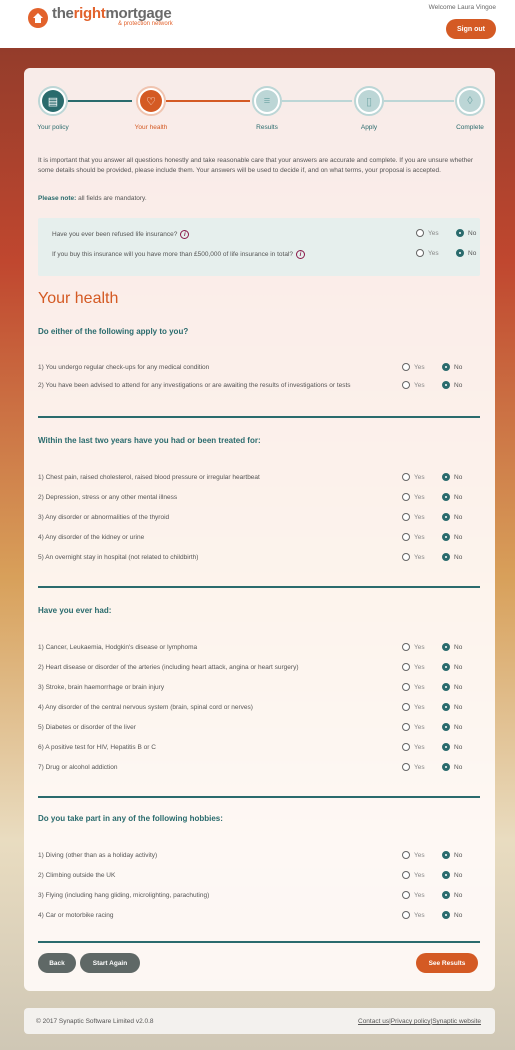 This screenshot has width=515, height=1050. I want to click on step-label: Your policy, so click(53, 127).